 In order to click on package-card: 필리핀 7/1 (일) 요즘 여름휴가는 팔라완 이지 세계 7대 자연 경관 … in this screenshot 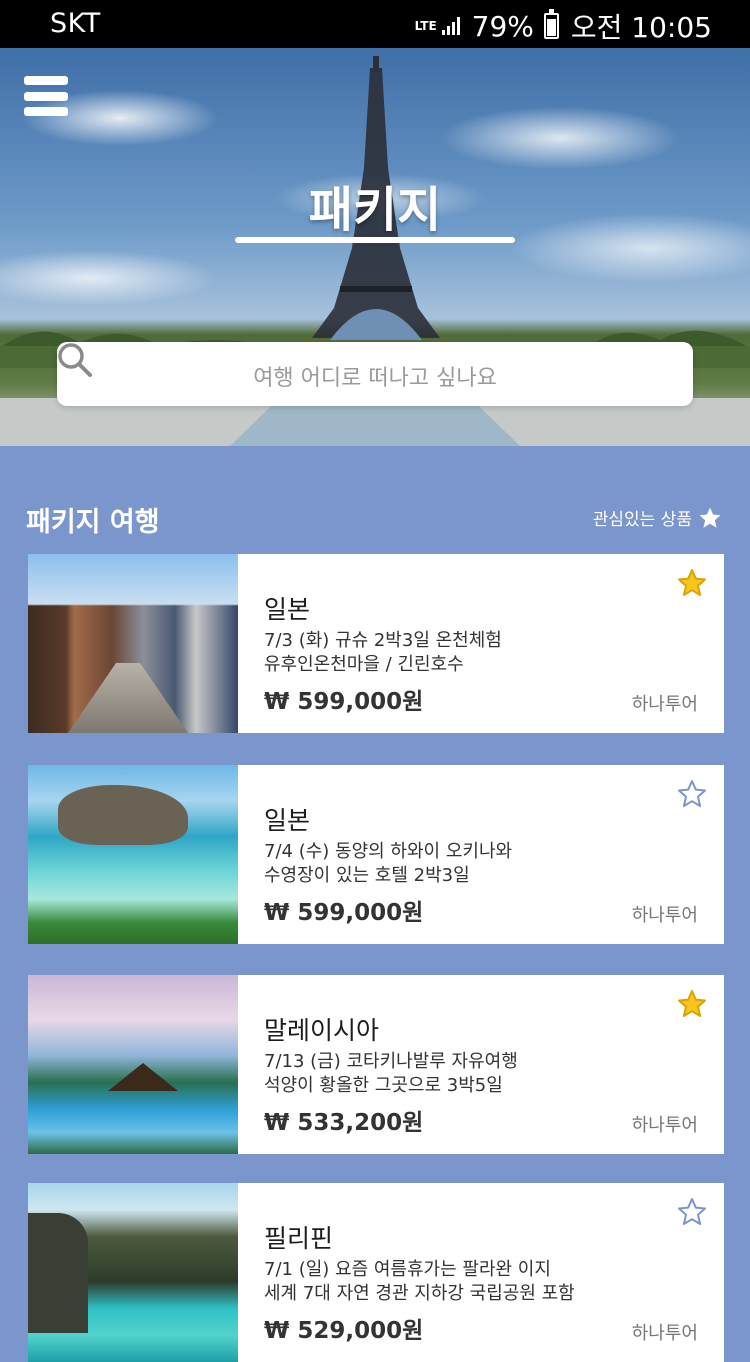, I will do `click(376, 1272)`.